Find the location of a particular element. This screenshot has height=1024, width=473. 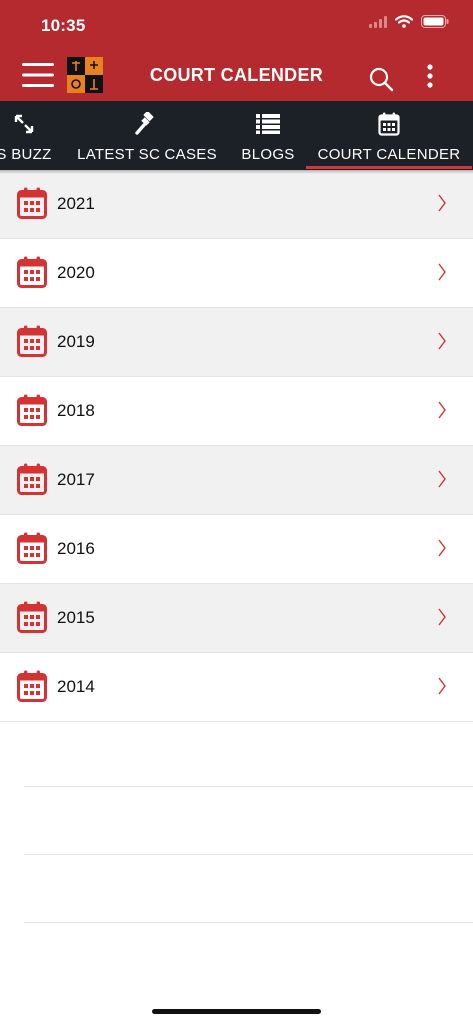

year-label: 2018 is located at coordinates (76, 410).